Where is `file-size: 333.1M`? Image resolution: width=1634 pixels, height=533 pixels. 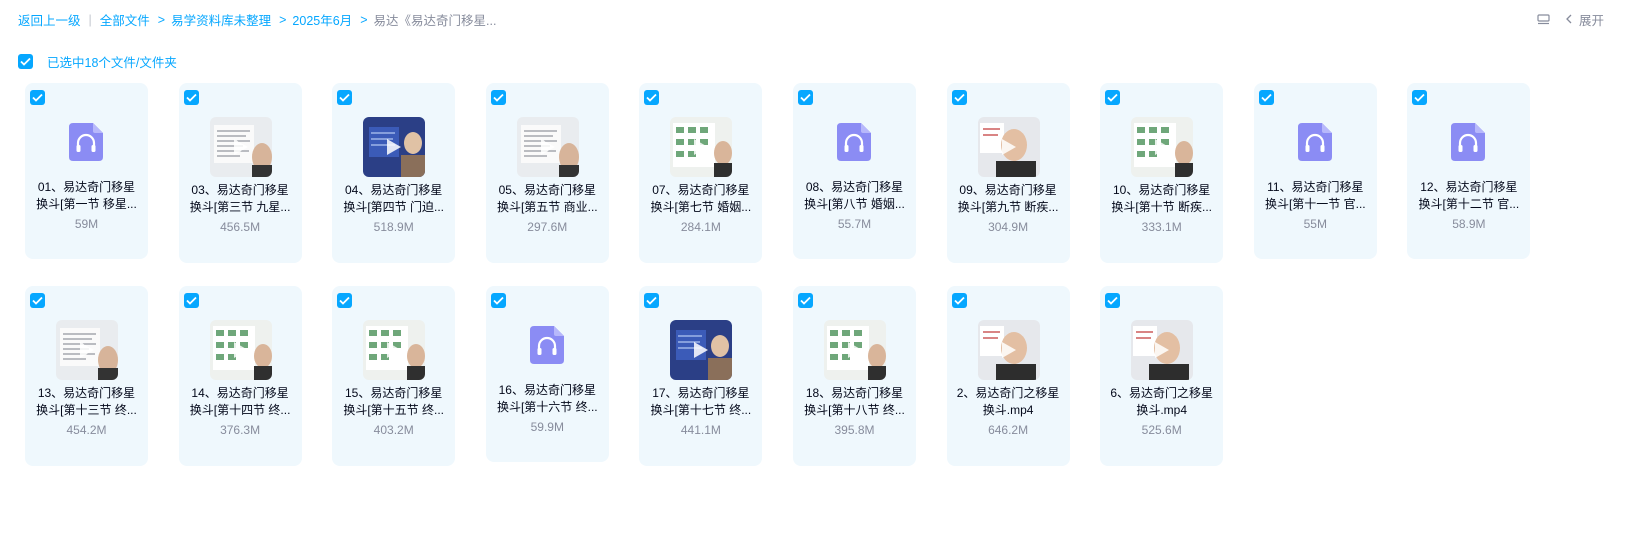
file-size: 333.1M is located at coordinates (1161, 227).